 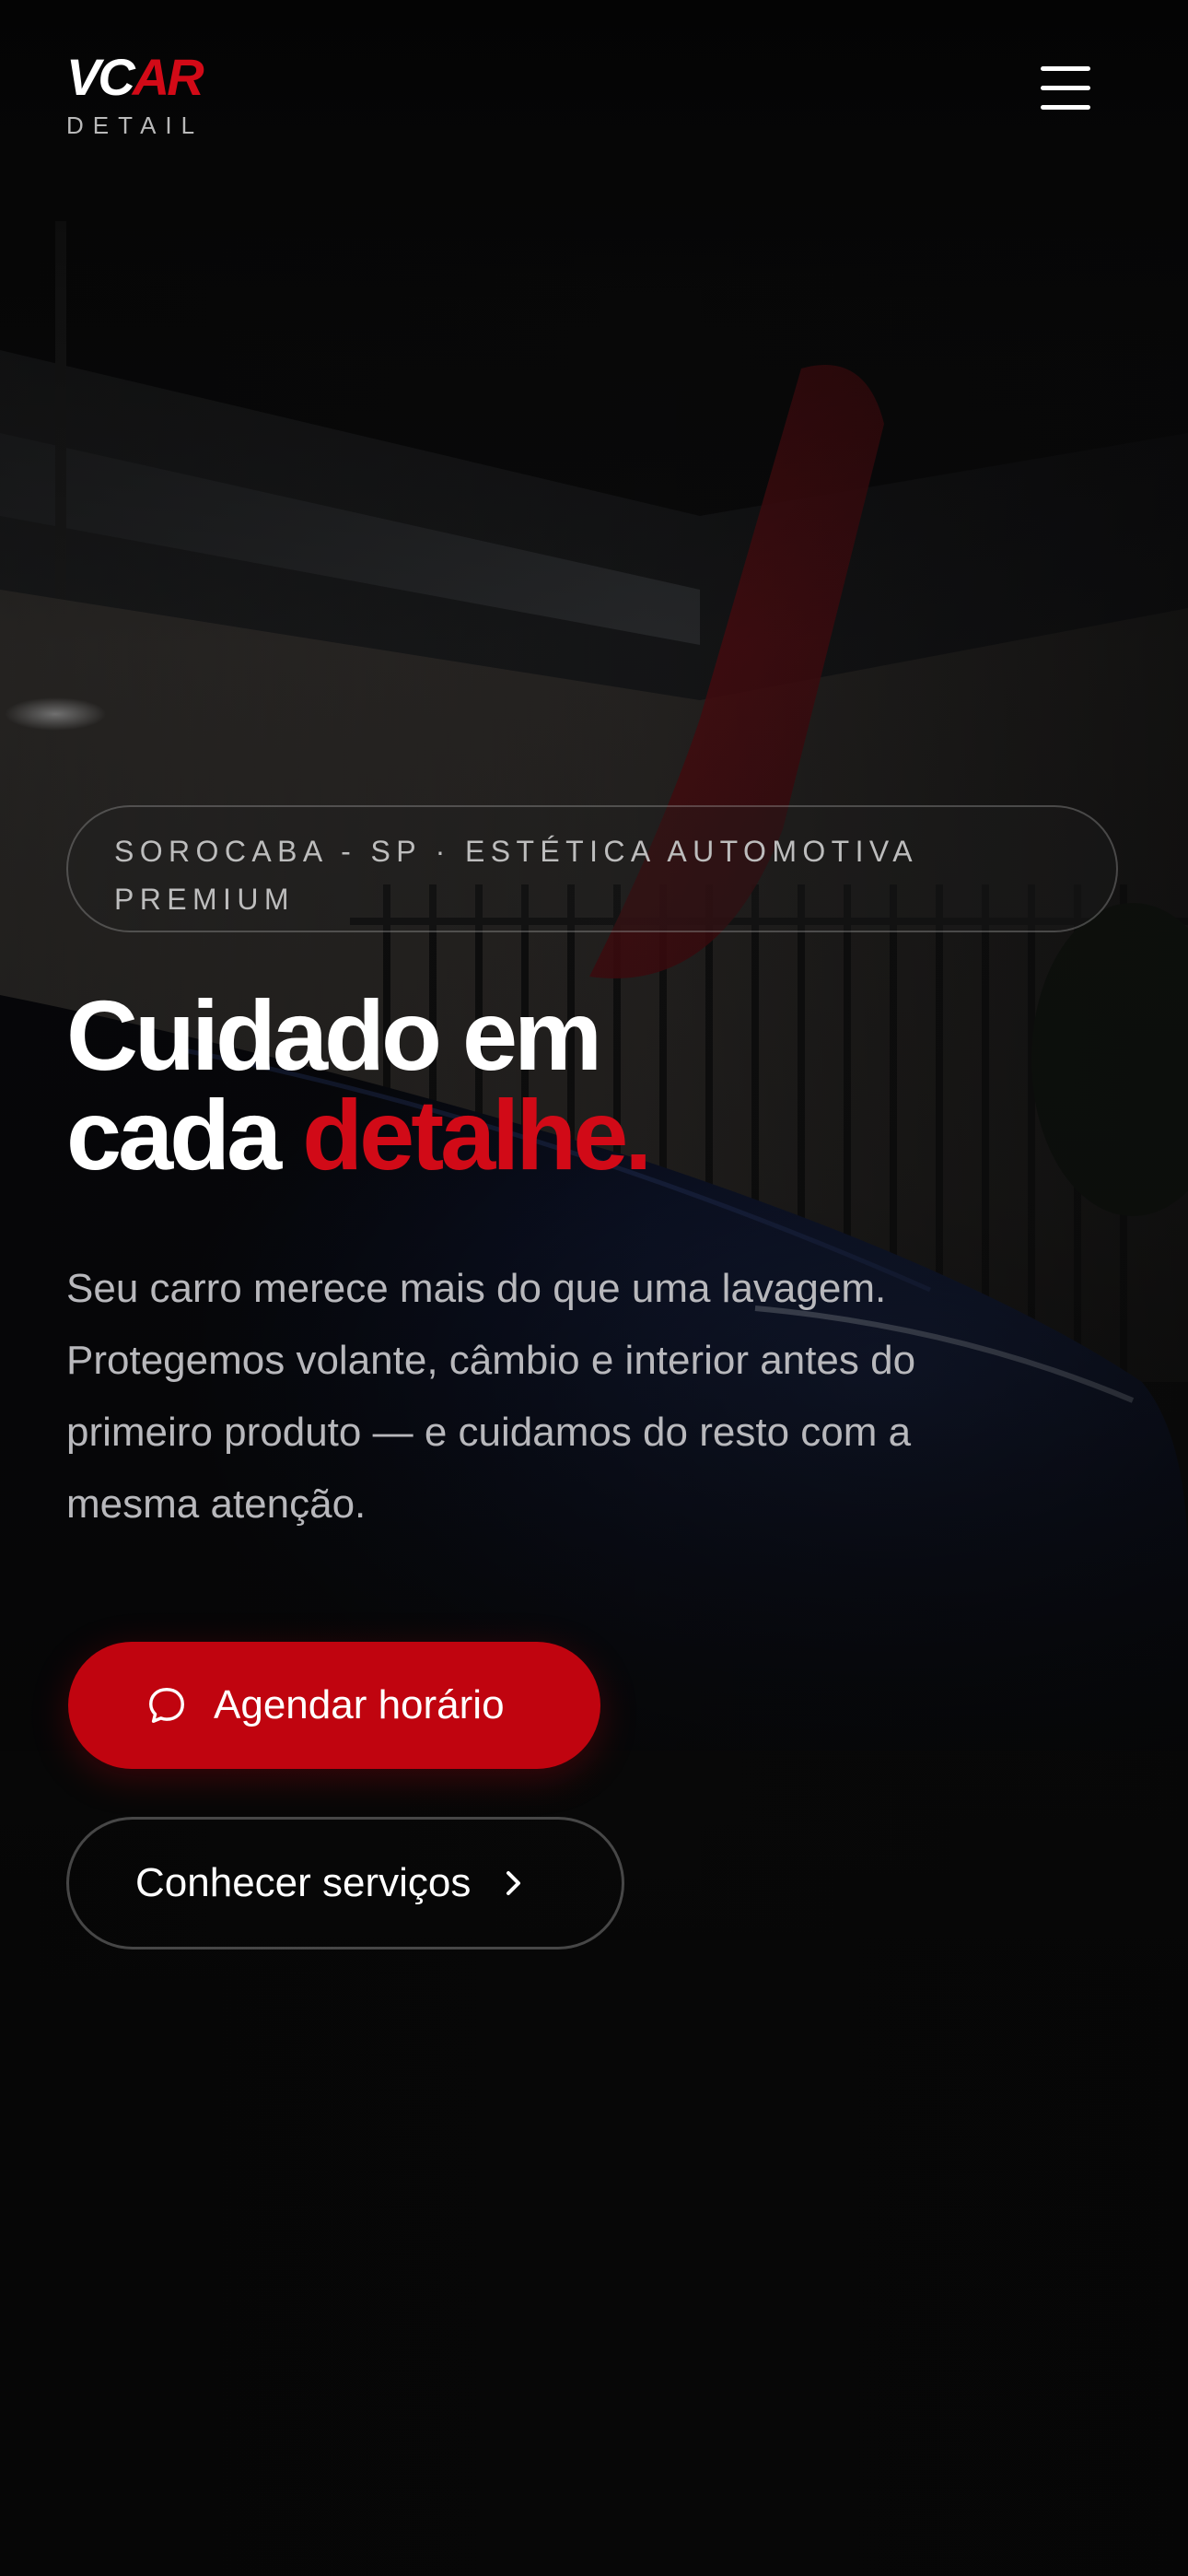 What do you see at coordinates (594, 87) in the screenshot?
I see `site-header: VCAR DETAIL` at bounding box center [594, 87].